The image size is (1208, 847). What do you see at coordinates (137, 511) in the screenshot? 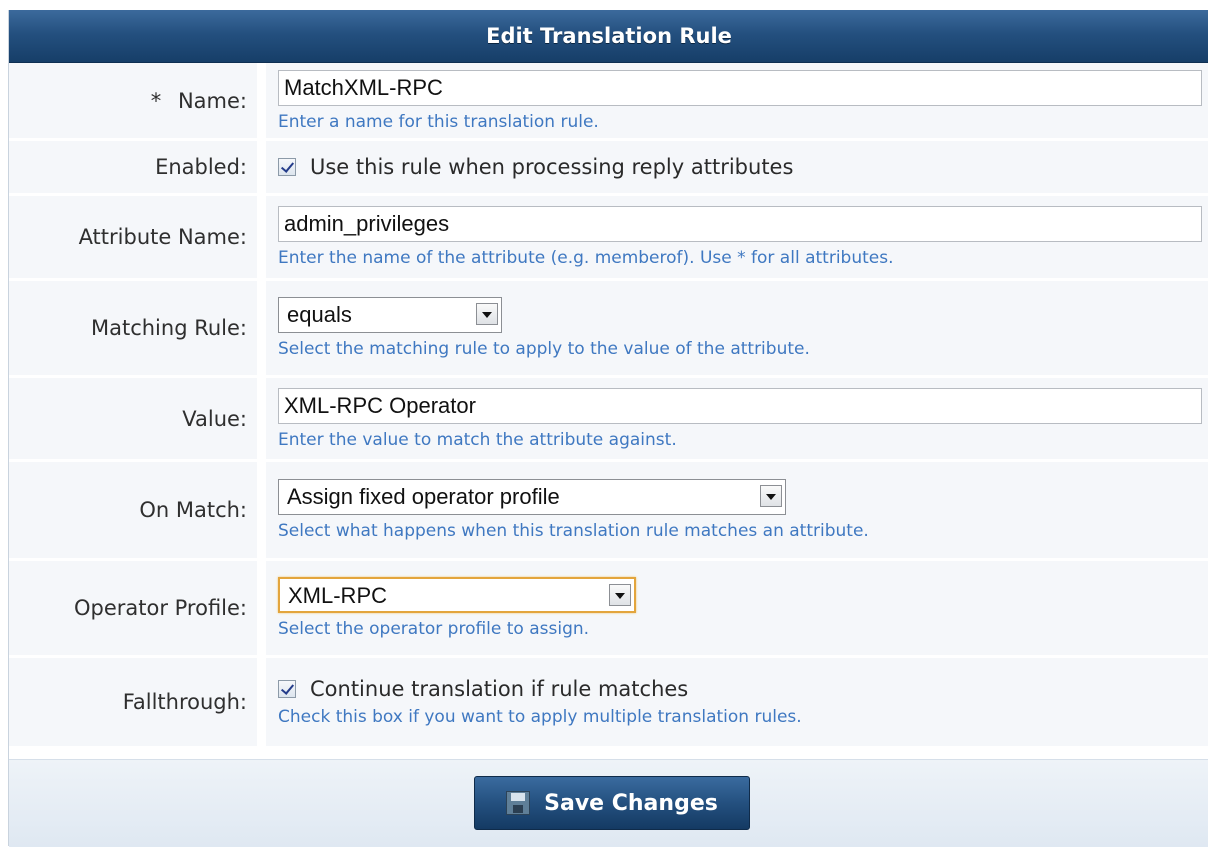
I see `on-match-label: On Match:` at bounding box center [137, 511].